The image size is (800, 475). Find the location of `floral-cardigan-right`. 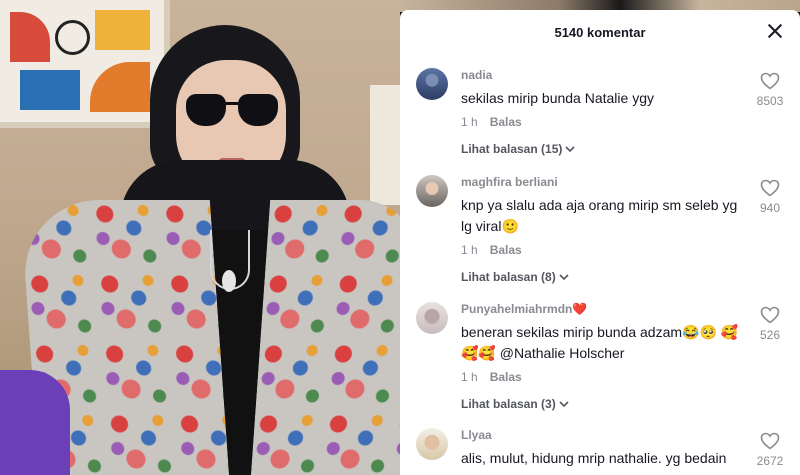

floral-cardigan-right is located at coordinates (324, 337).